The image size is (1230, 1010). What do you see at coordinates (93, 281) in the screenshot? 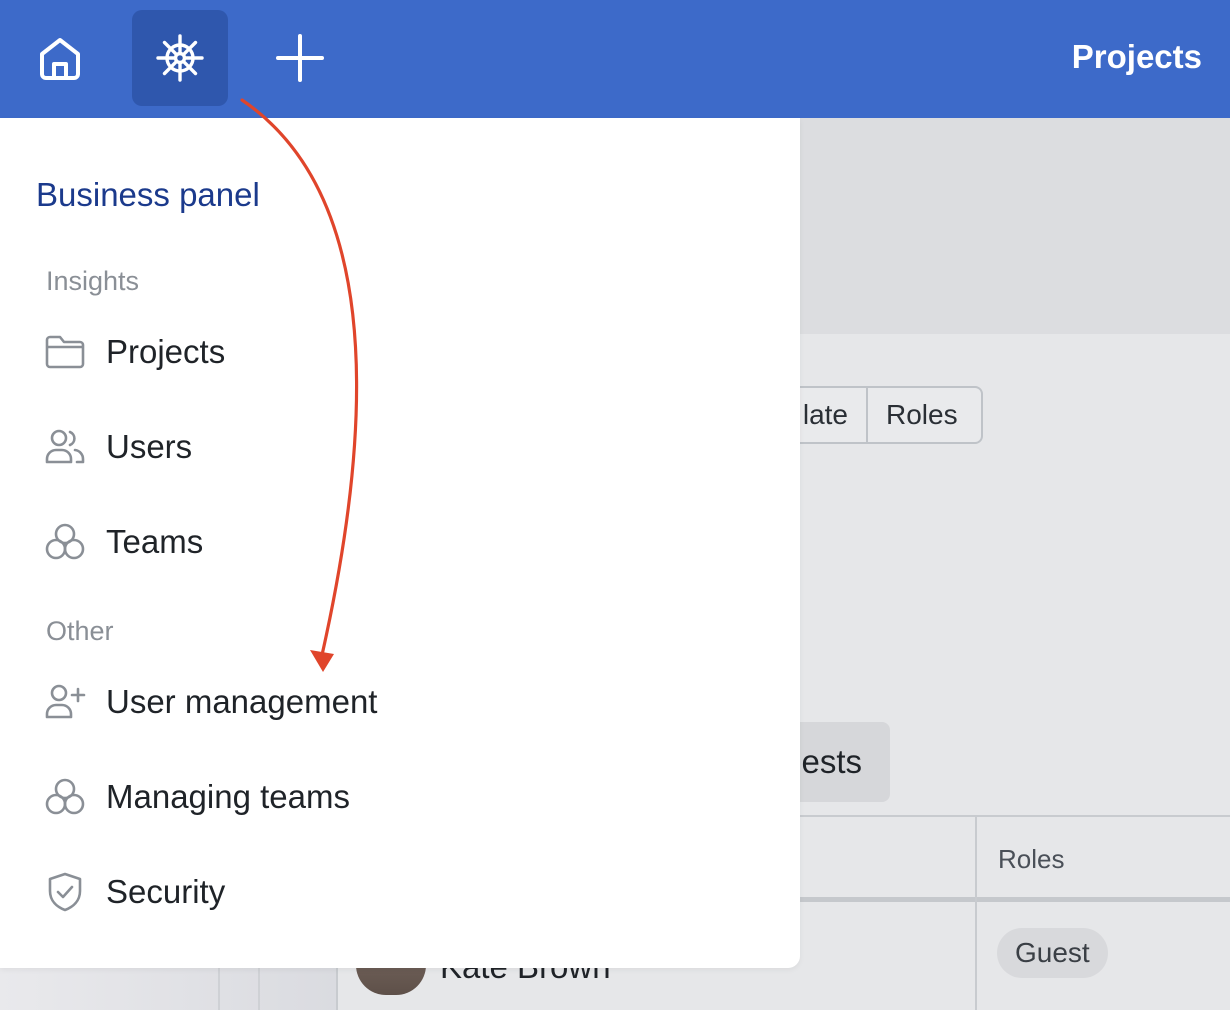
I see `section-label-insights: Insights` at bounding box center [93, 281].